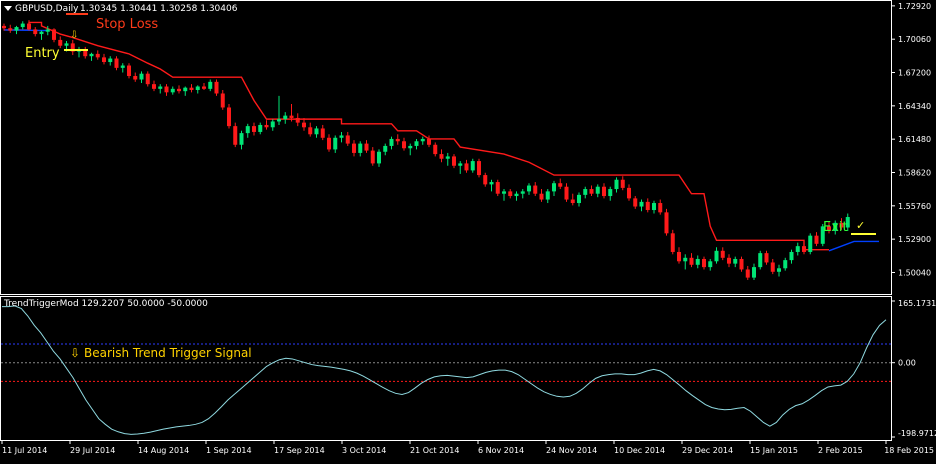 Image resolution: width=936 pixels, height=464 pixels. What do you see at coordinates (364, 450) in the screenshot?
I see `x-tick-label: 3 Oct 2014` at bounding box center [364, 450].